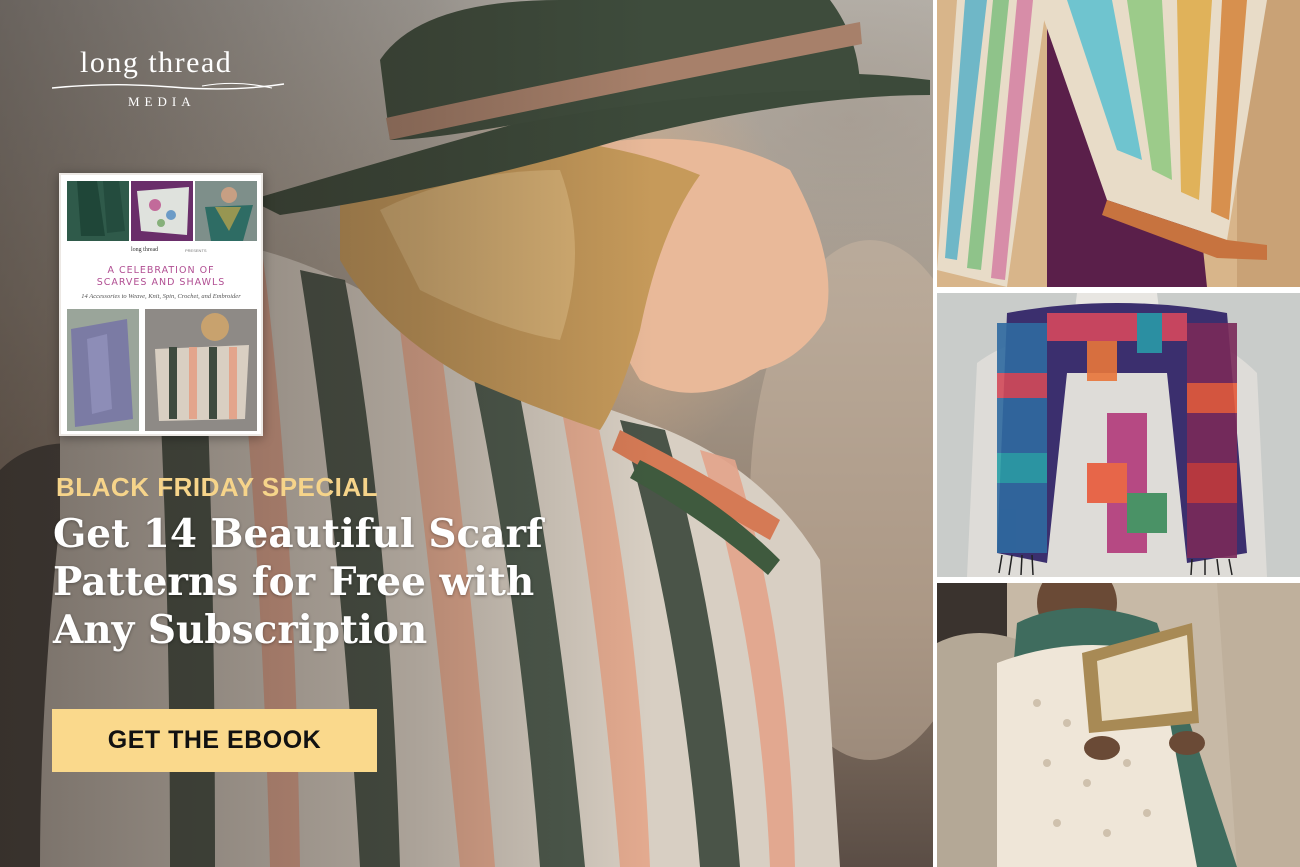 This screenshot has height=867, width=1300. I want to click on photo-plaid-scarf, so click(1118, 435).